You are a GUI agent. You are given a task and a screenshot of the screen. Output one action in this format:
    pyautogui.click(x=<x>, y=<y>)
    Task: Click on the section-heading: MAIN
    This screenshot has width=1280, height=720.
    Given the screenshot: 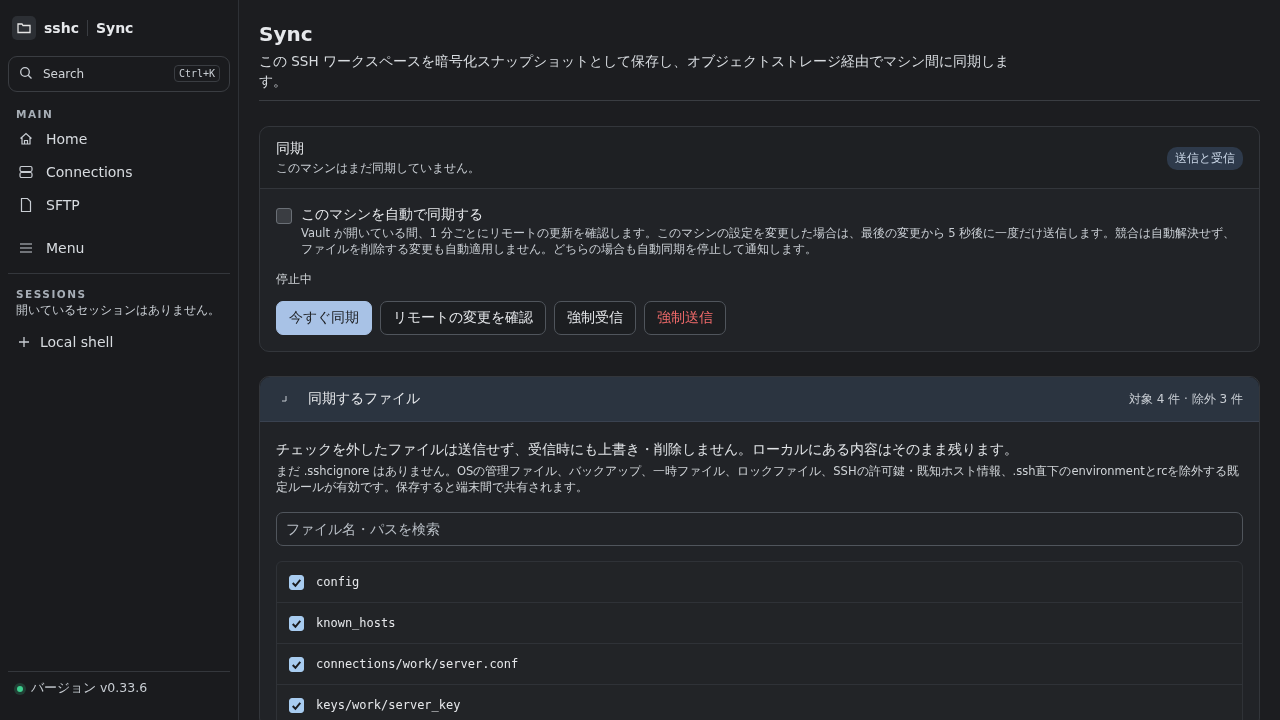 What is the action you would take?
    pyautogui.click(x=35, y=114)
    